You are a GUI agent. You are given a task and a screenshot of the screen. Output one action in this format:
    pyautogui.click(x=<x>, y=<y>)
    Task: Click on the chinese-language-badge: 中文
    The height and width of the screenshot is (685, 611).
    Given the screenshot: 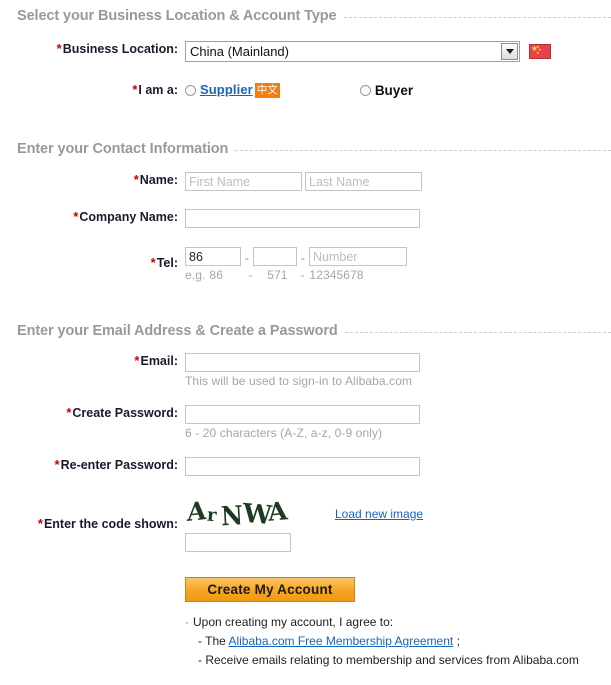 What is the action you would take?
    pyautogui.click(x=267, y=90)
    